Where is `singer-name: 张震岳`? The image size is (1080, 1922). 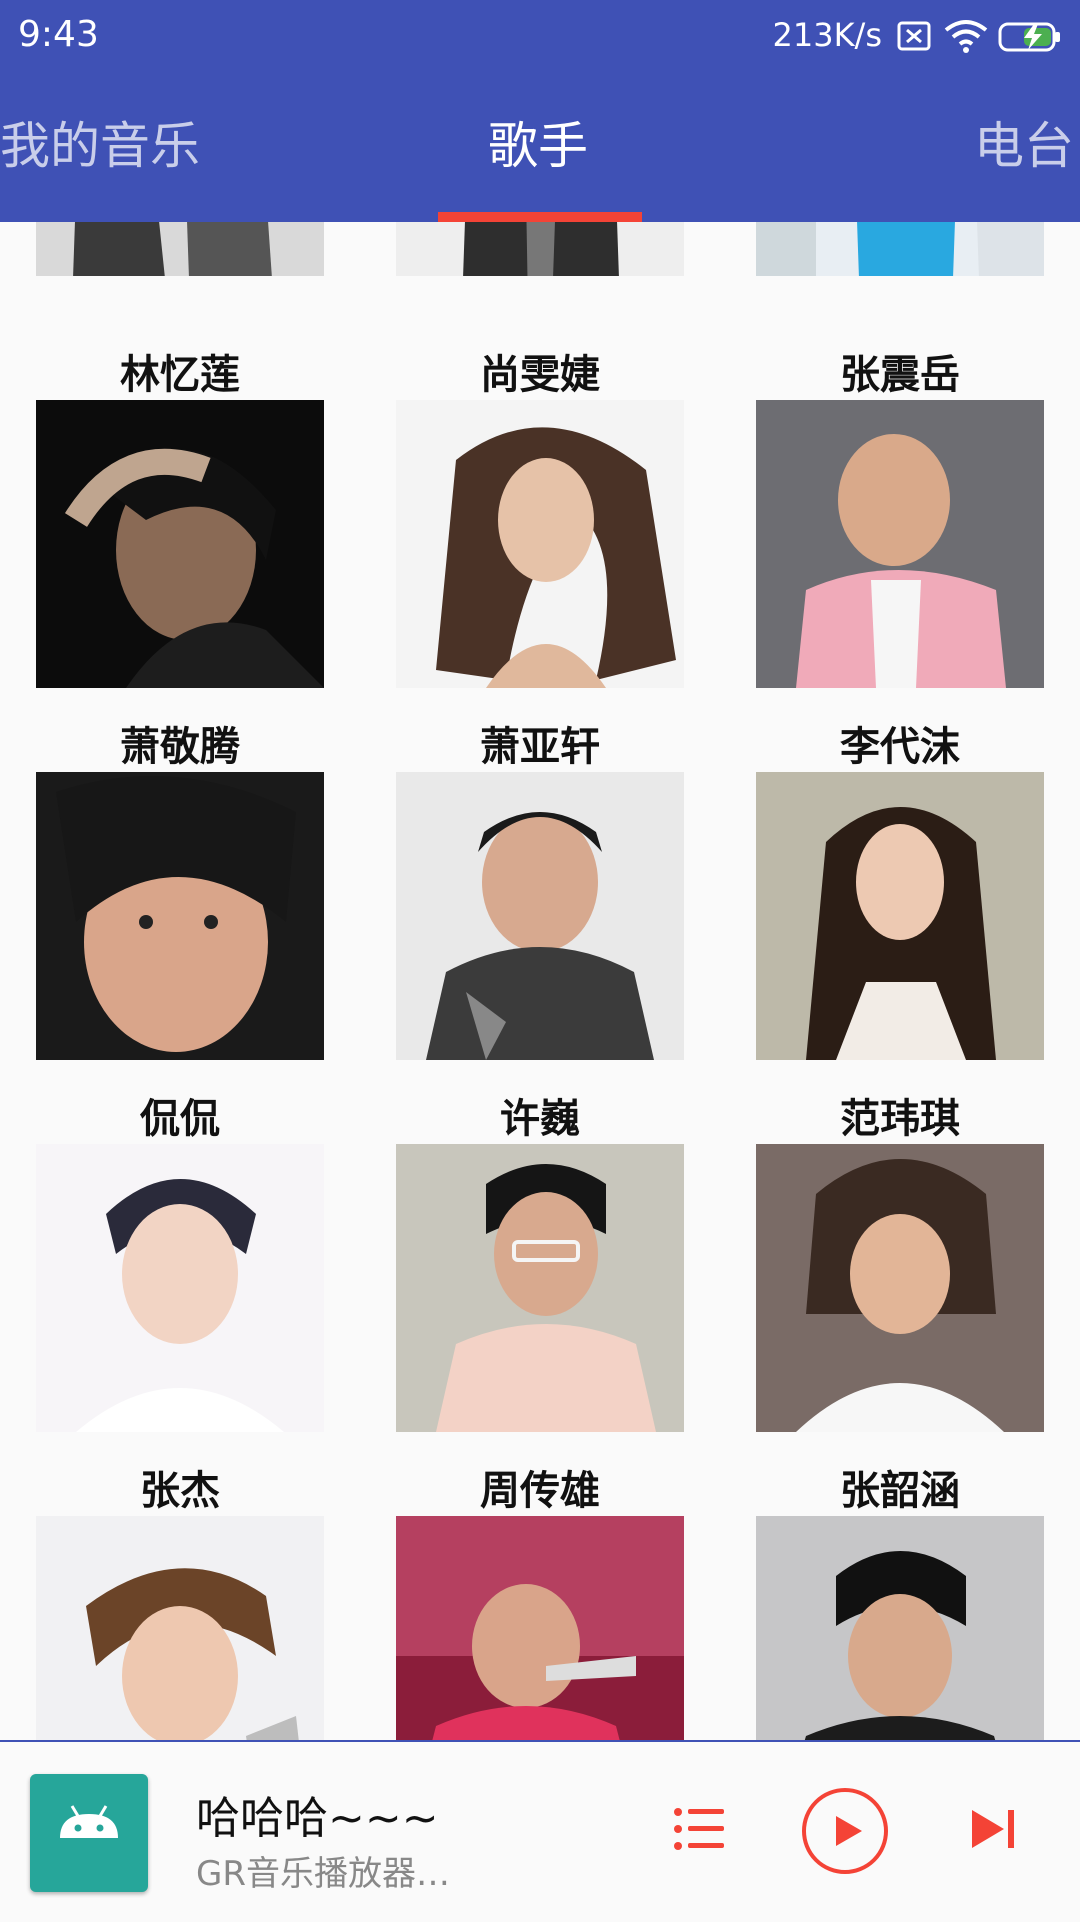 singer-name: 张震岳 is located at coordinates (900, 371).